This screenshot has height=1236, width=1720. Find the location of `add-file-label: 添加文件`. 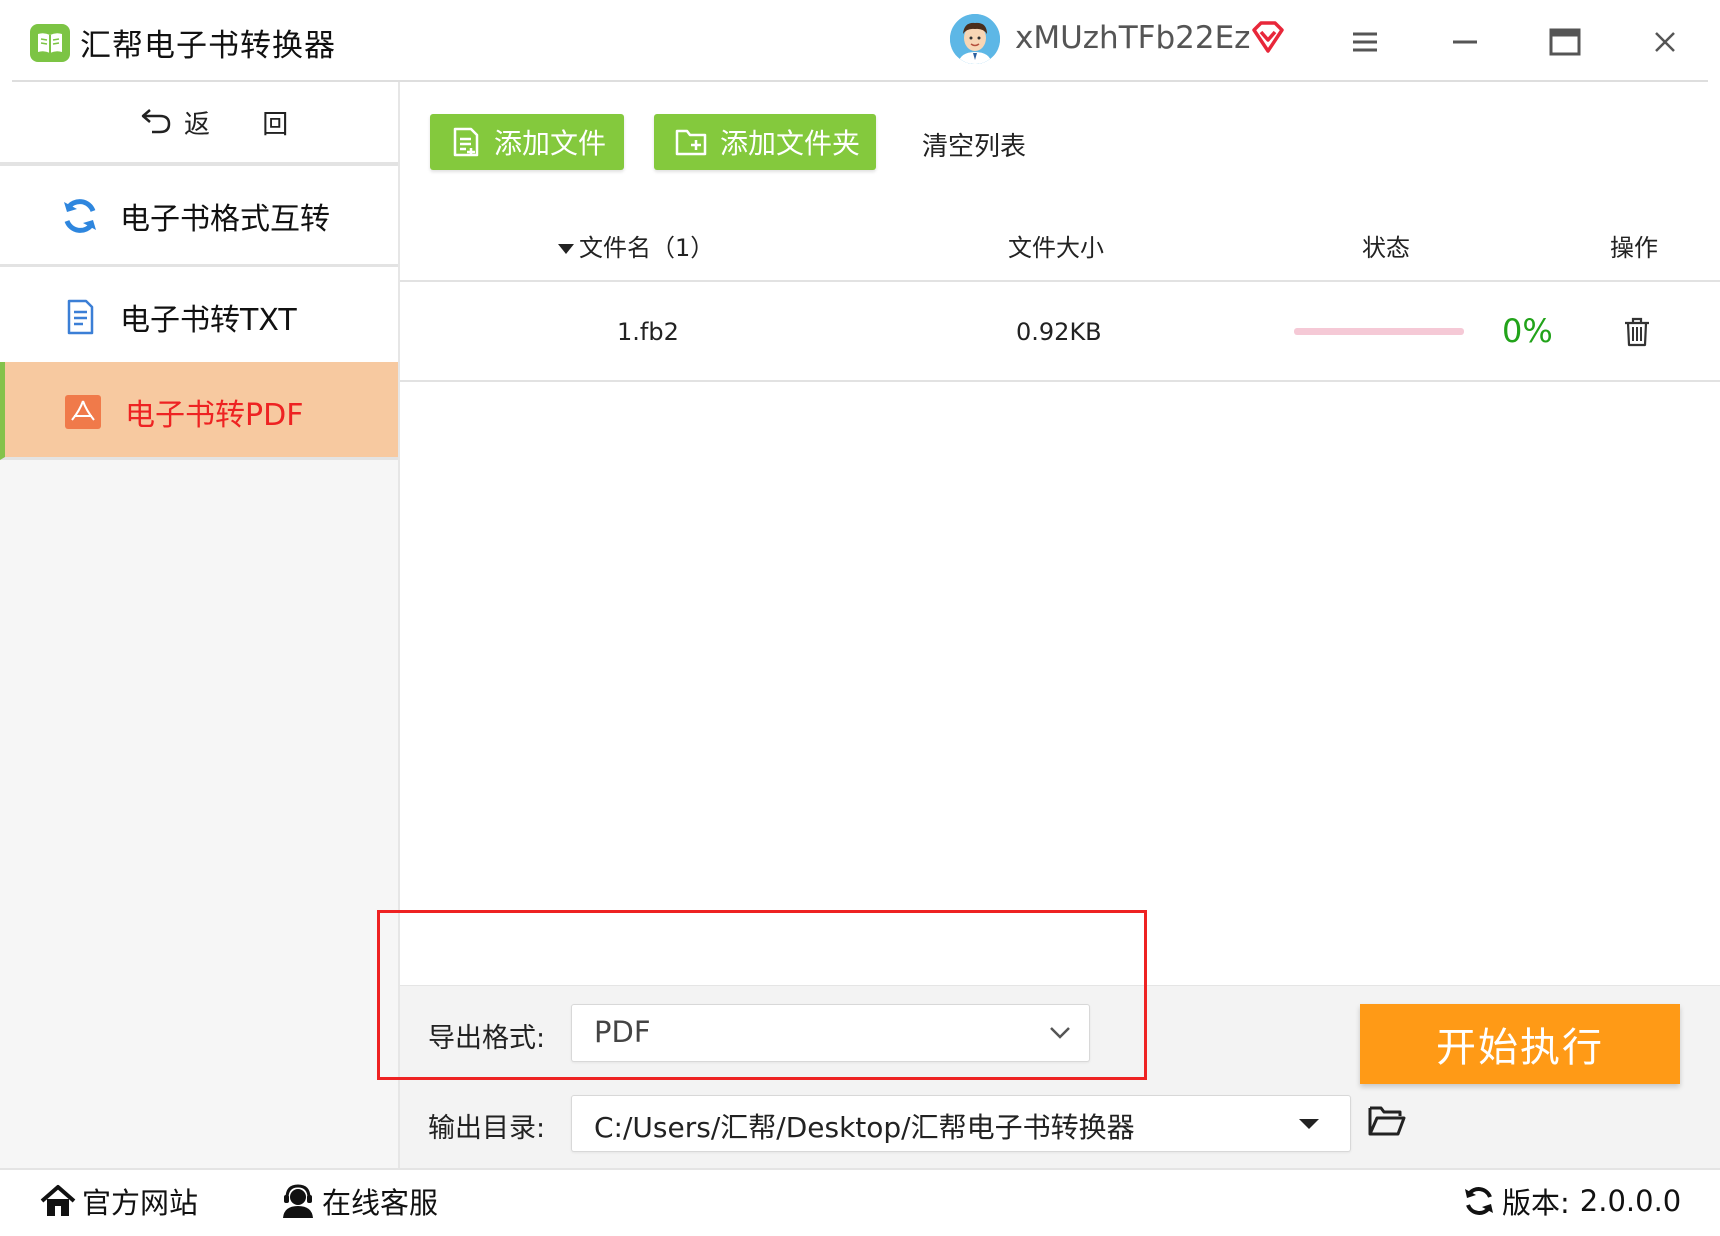

add-file-label: 添加文件 is located at coordinates (550, 143).